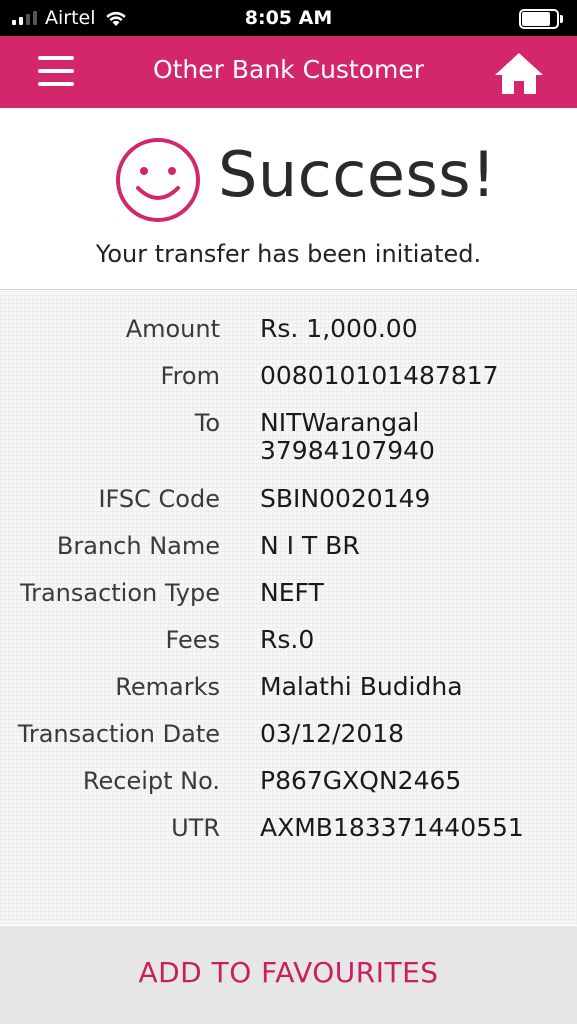 This screenshot has height=1024, width=577. What do you see at coordinates (288, 254) in the screenshot?
I see `success-subtitle: Your transfer has been initiated.` at bounding box center [288, 254].